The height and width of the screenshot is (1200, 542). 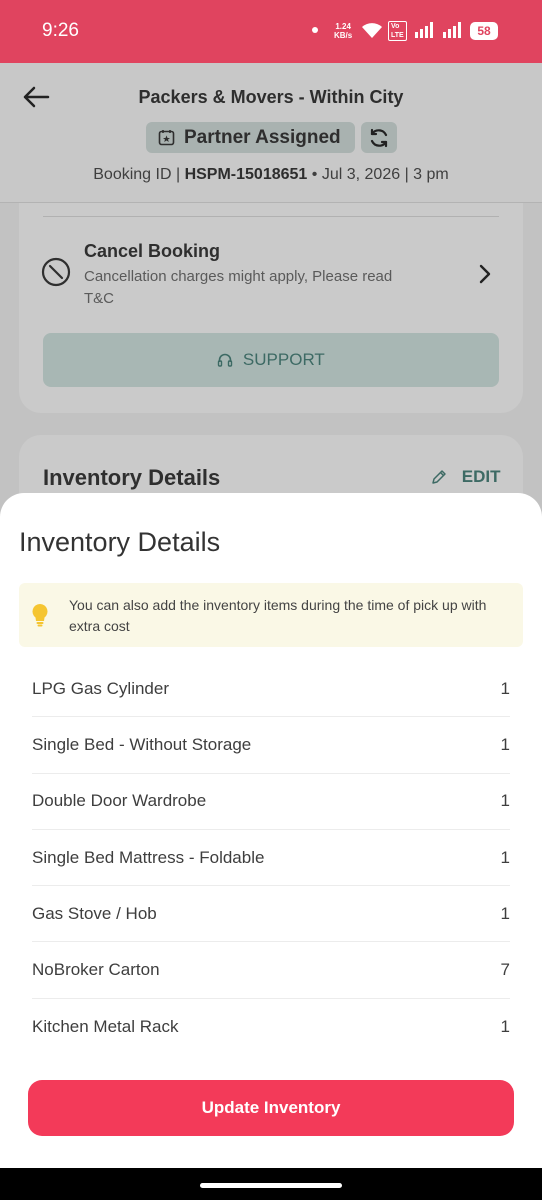 I want to click on refresh-icon, so click(x=379, y=138).